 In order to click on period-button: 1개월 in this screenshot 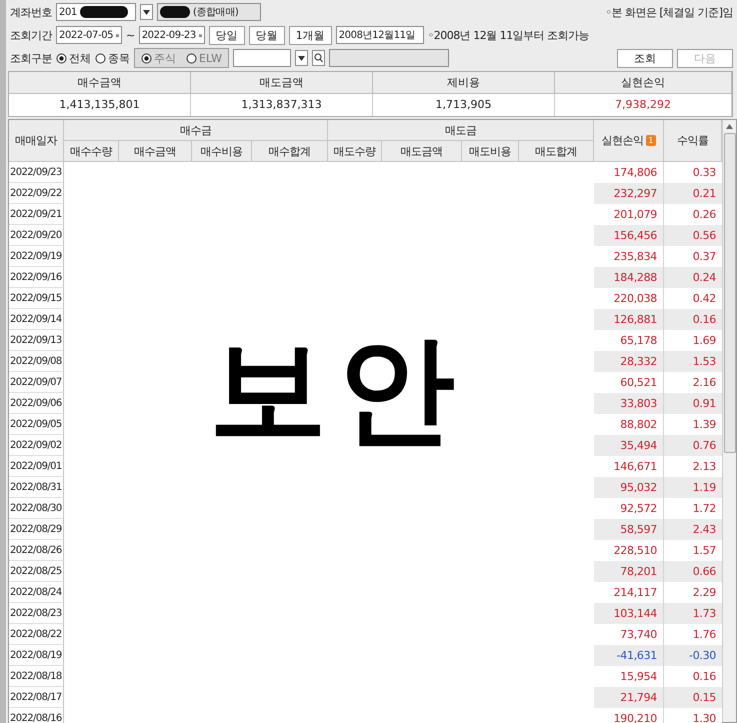, I will do `click(310, 35)`.